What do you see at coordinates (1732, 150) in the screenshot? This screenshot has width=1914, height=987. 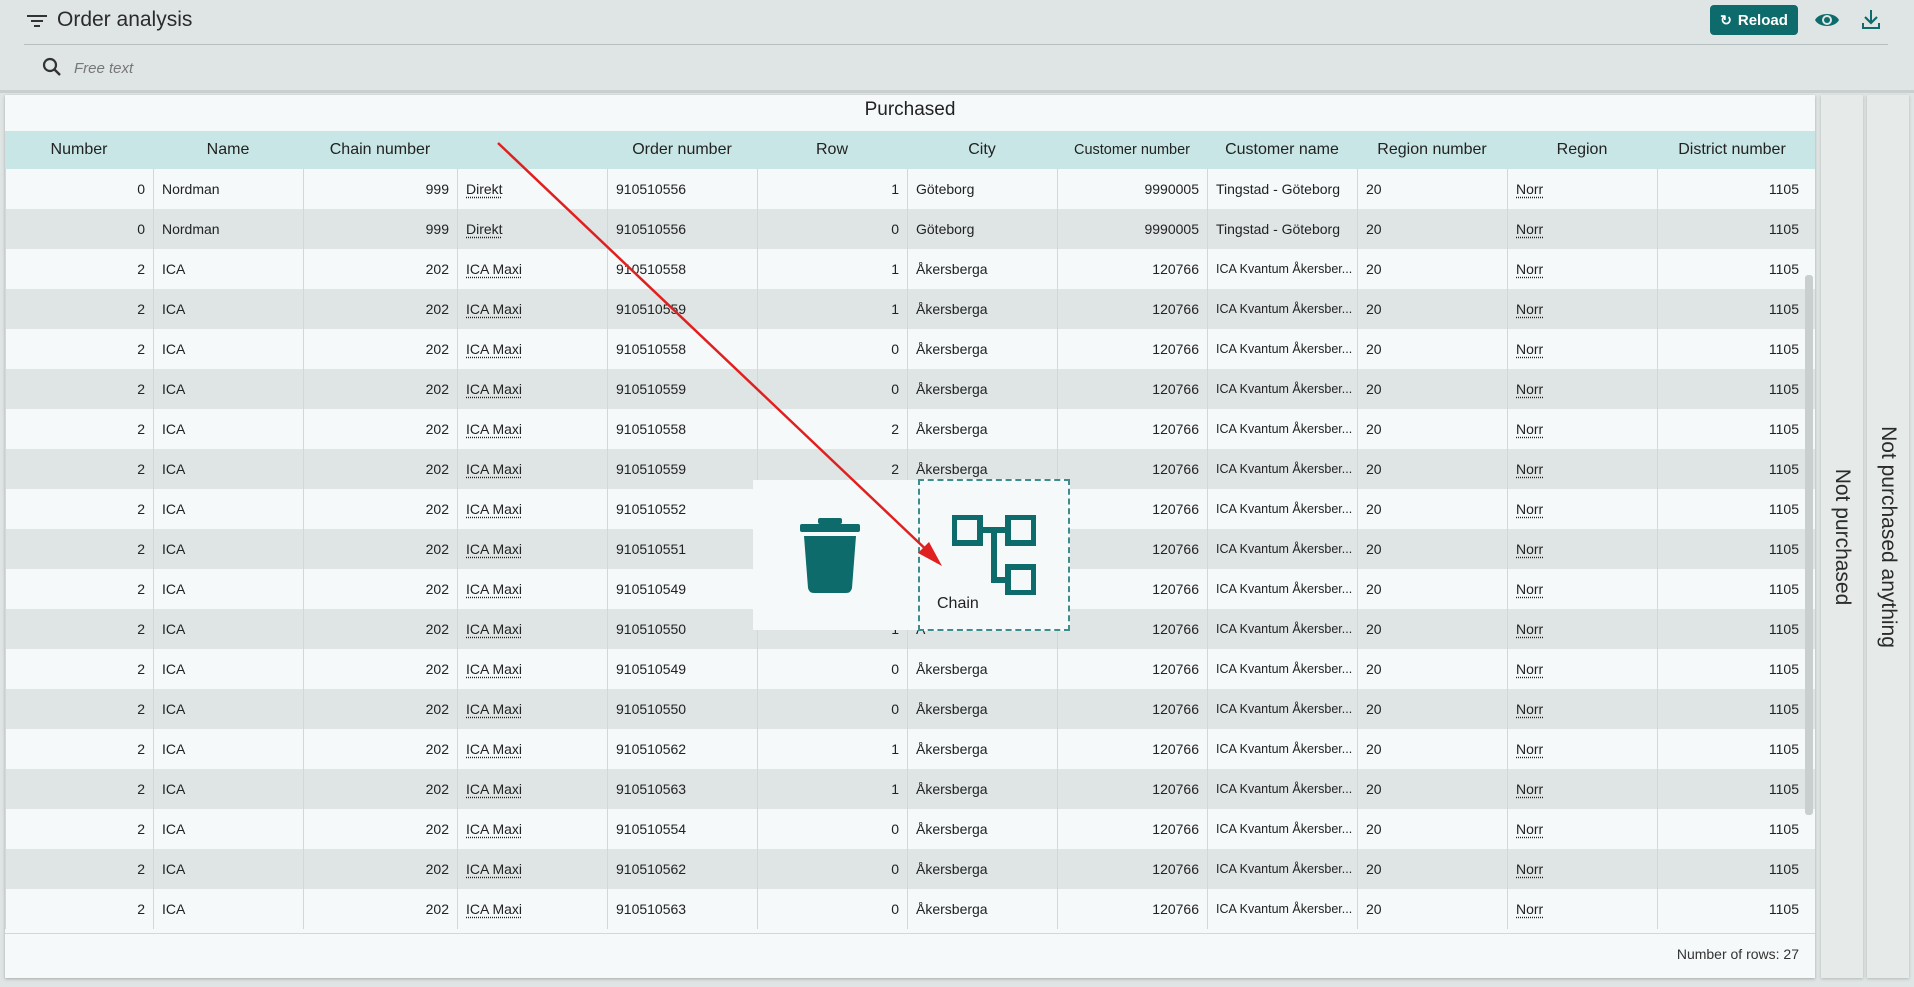 I see `column-header-district-number: District number` at bounding box center [1732, 150].